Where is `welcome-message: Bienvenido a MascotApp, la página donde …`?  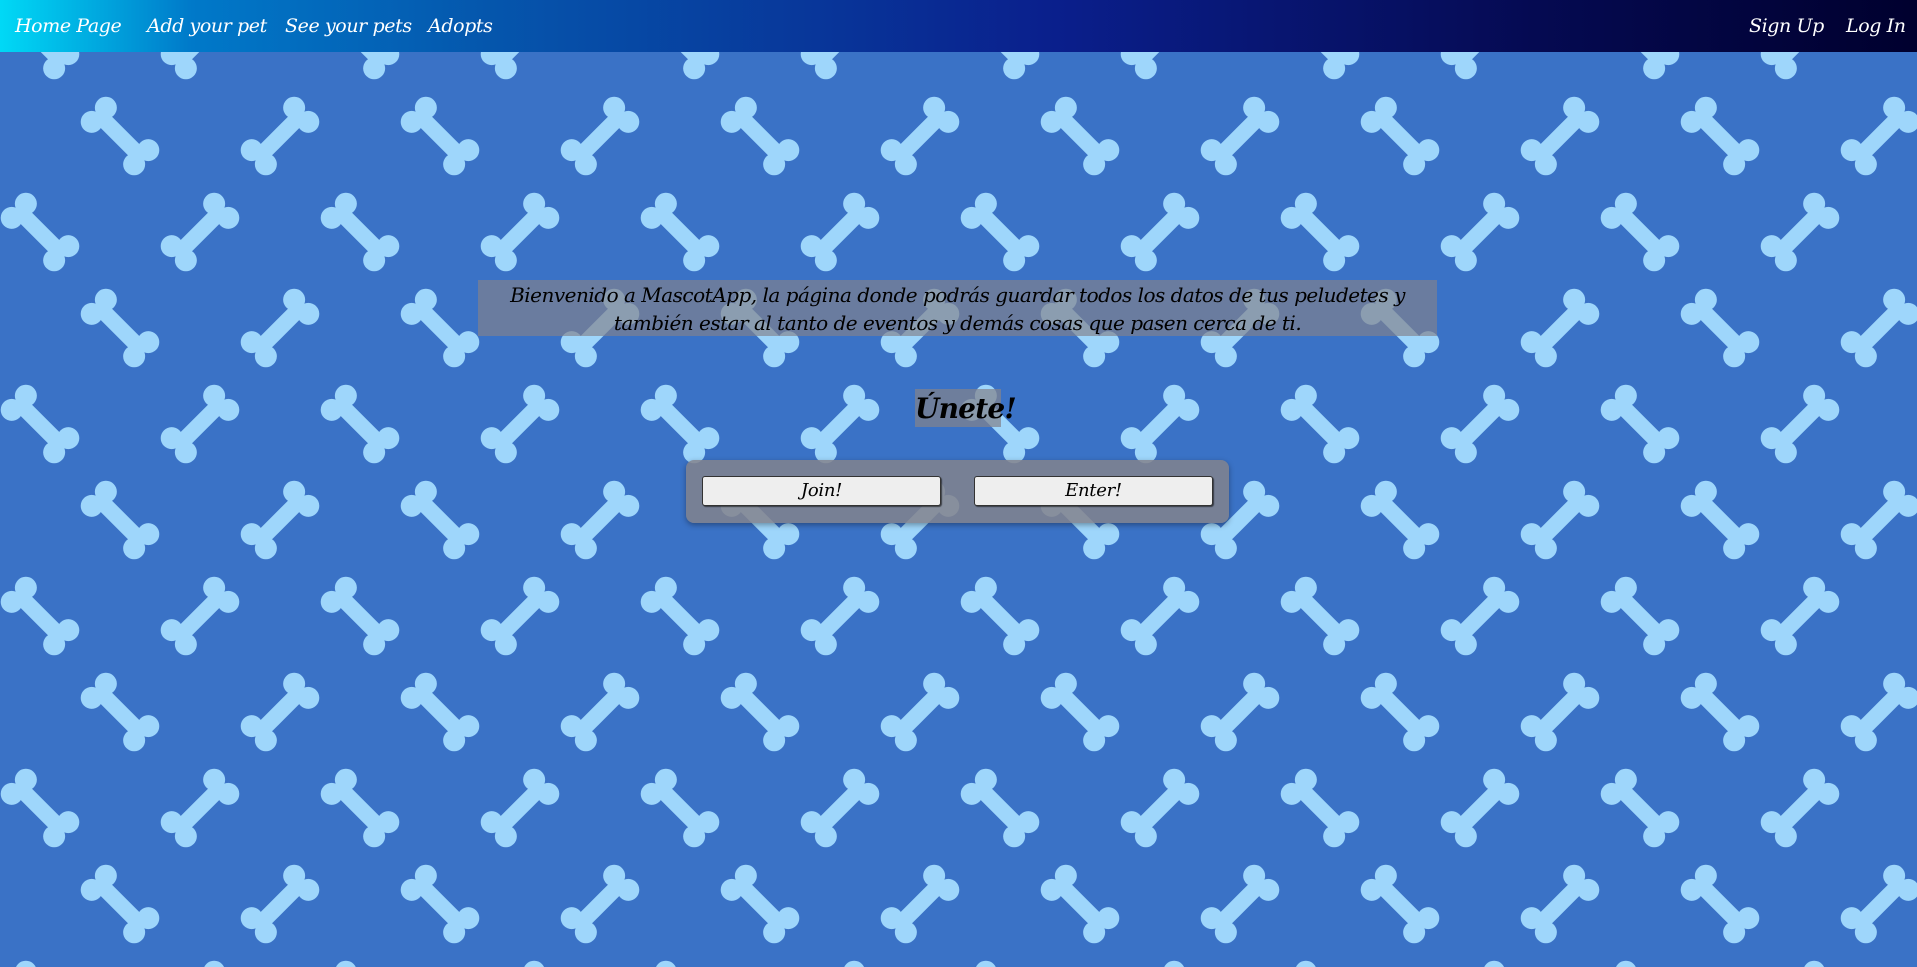 welcome-message: Bienvenido a MascotApp, la página donde … is located at coordinates (957, 308).